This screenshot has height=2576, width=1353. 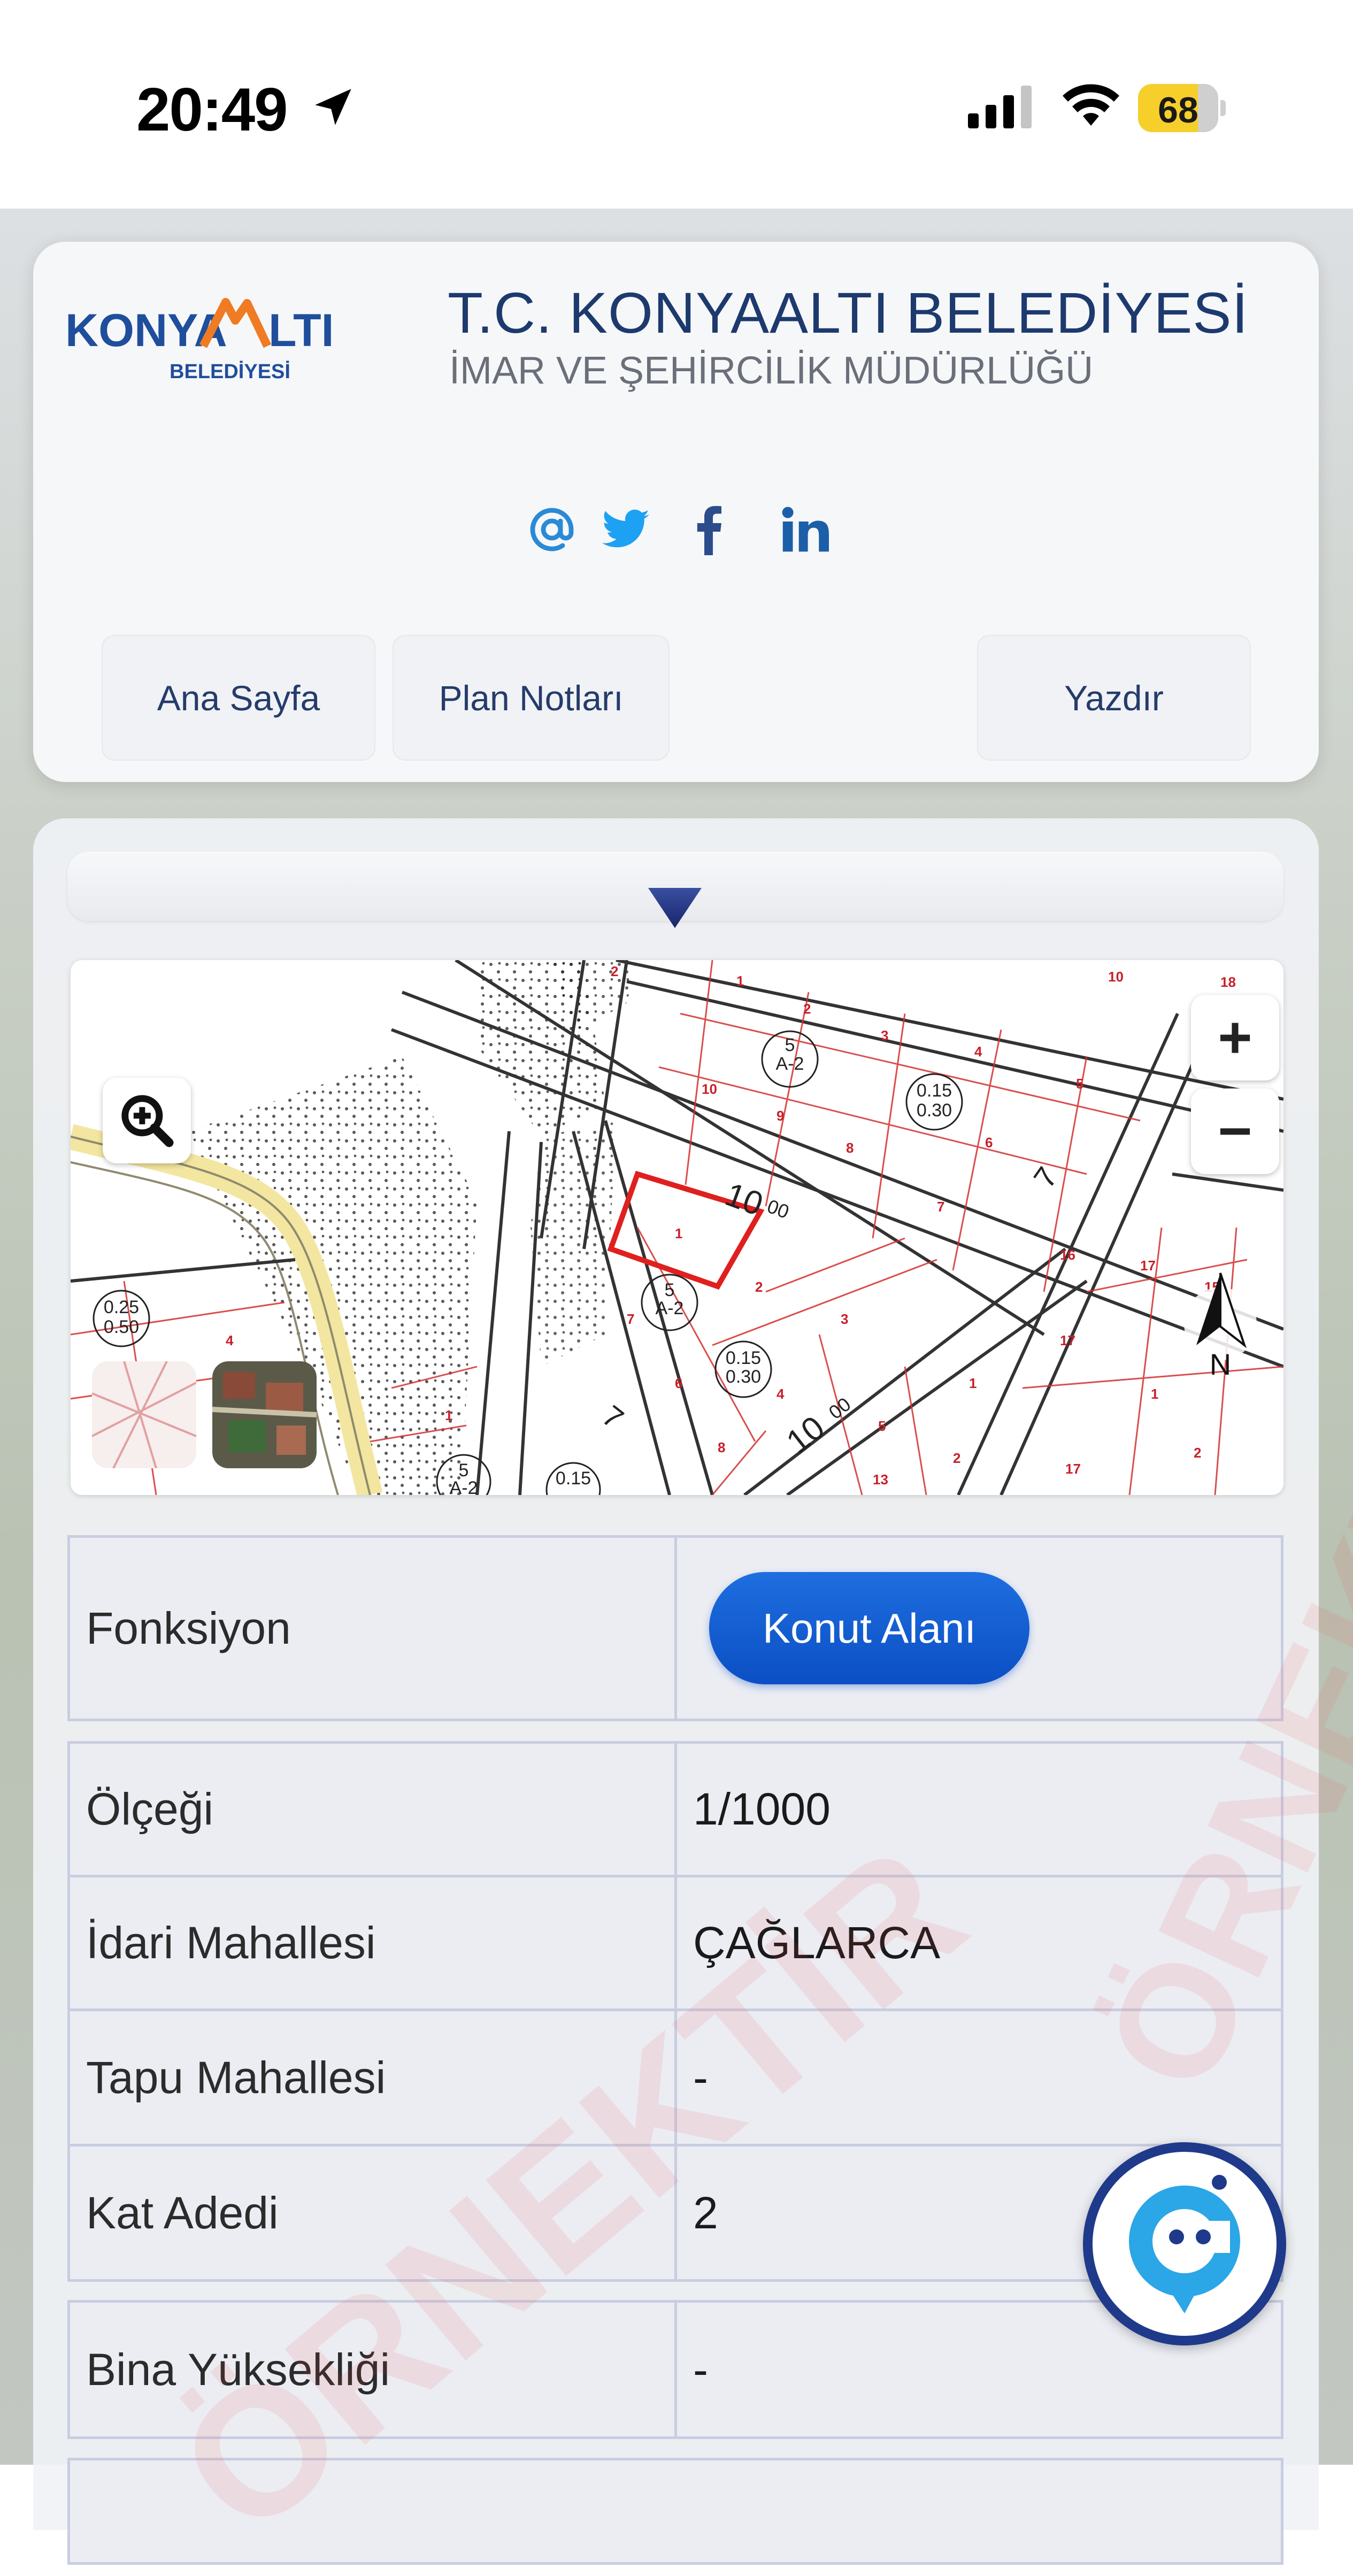 I want to click on at-icon, so click(x=552, y=529).